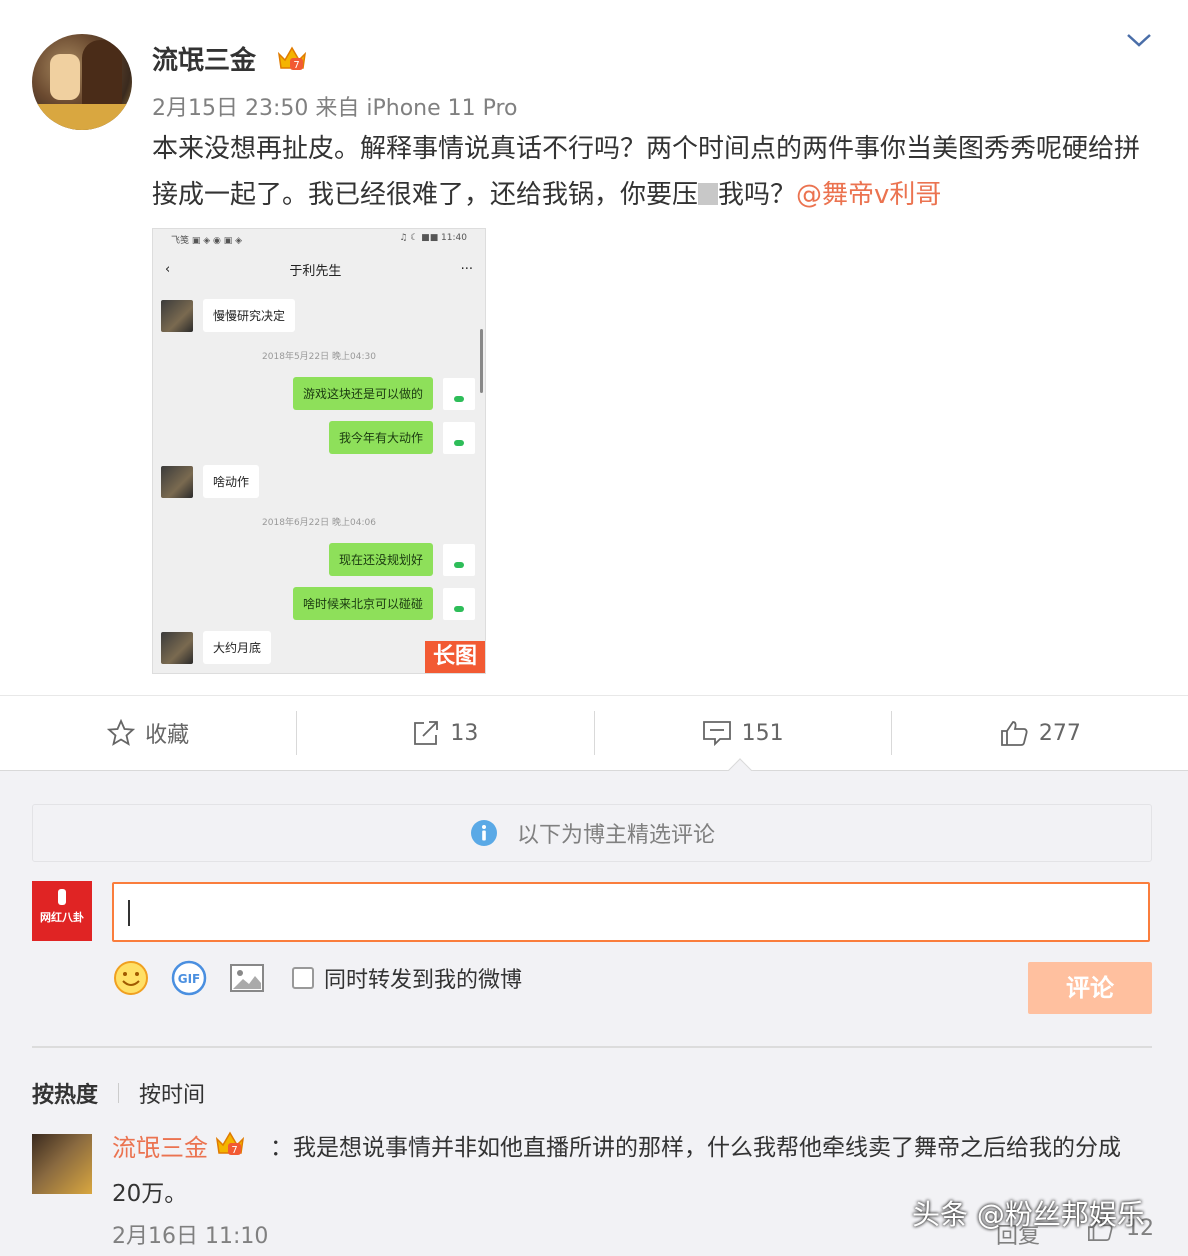 The height and width of the screenshot is (1256, 1188). Describe the element at coordinates (319, 357) in the screenshot. I see `chat-timestamp: 2018年5月22日 晚上04:30` at that location.